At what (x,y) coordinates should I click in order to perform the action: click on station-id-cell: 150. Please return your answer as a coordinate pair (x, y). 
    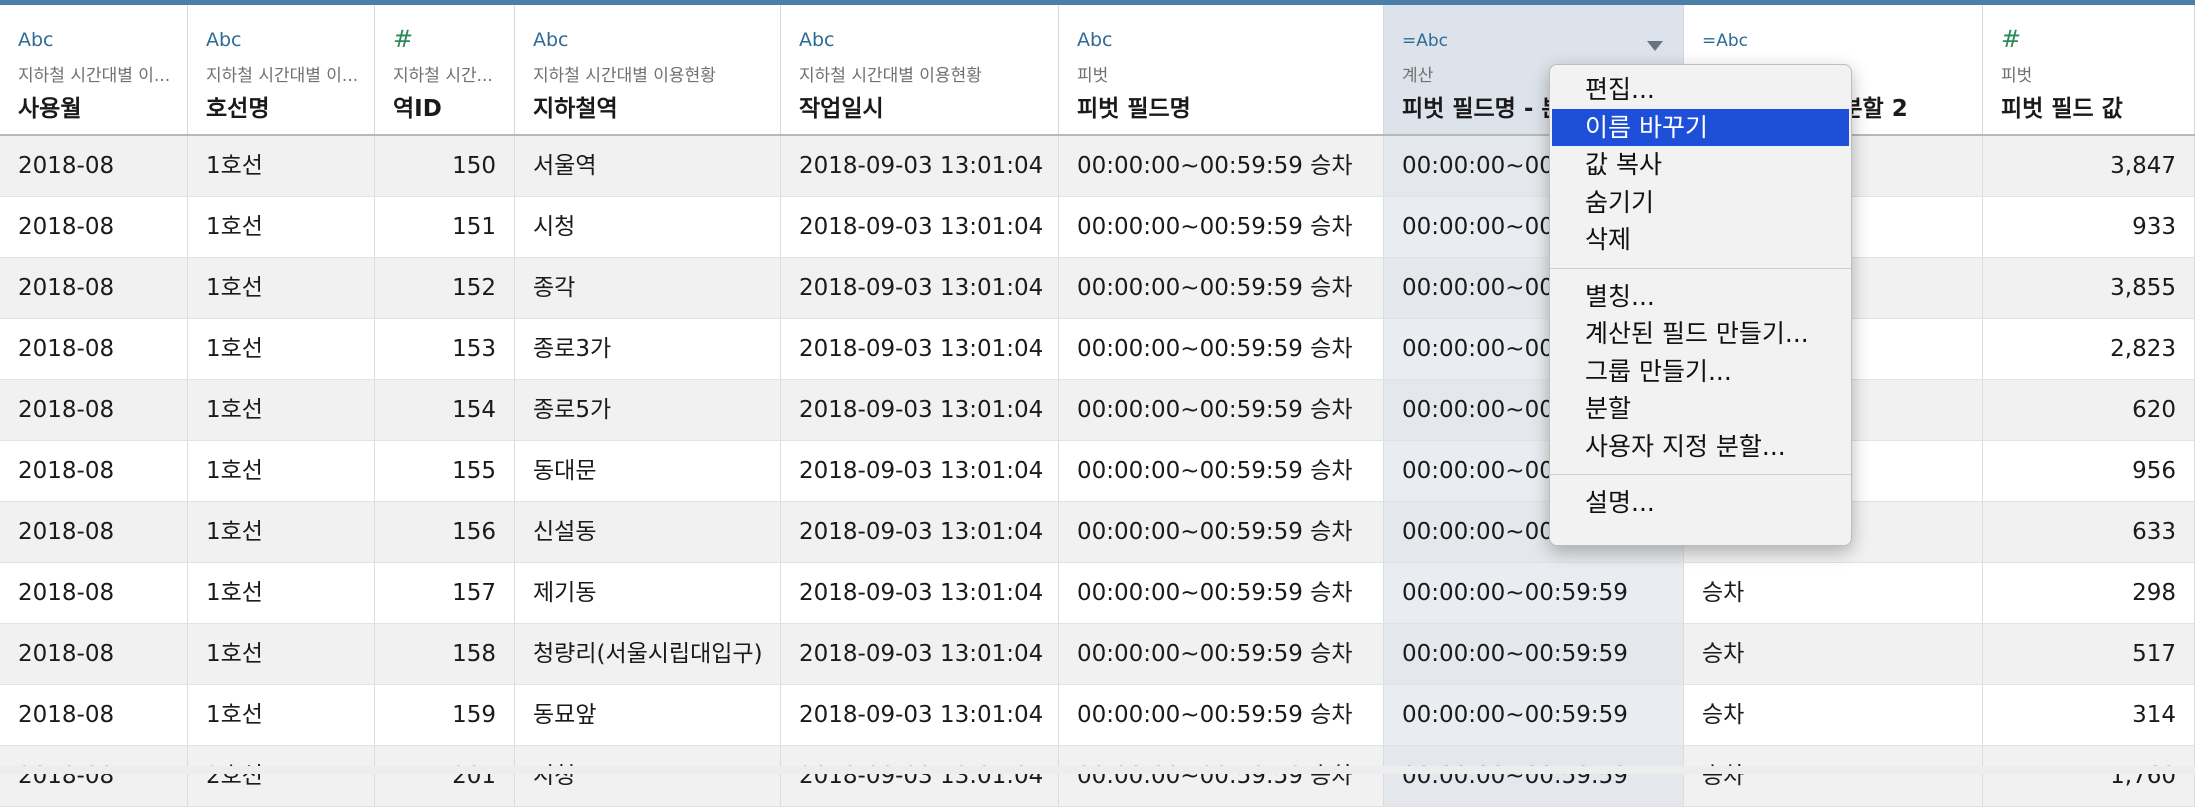
    Looking at the image, I should click on (445, 166).